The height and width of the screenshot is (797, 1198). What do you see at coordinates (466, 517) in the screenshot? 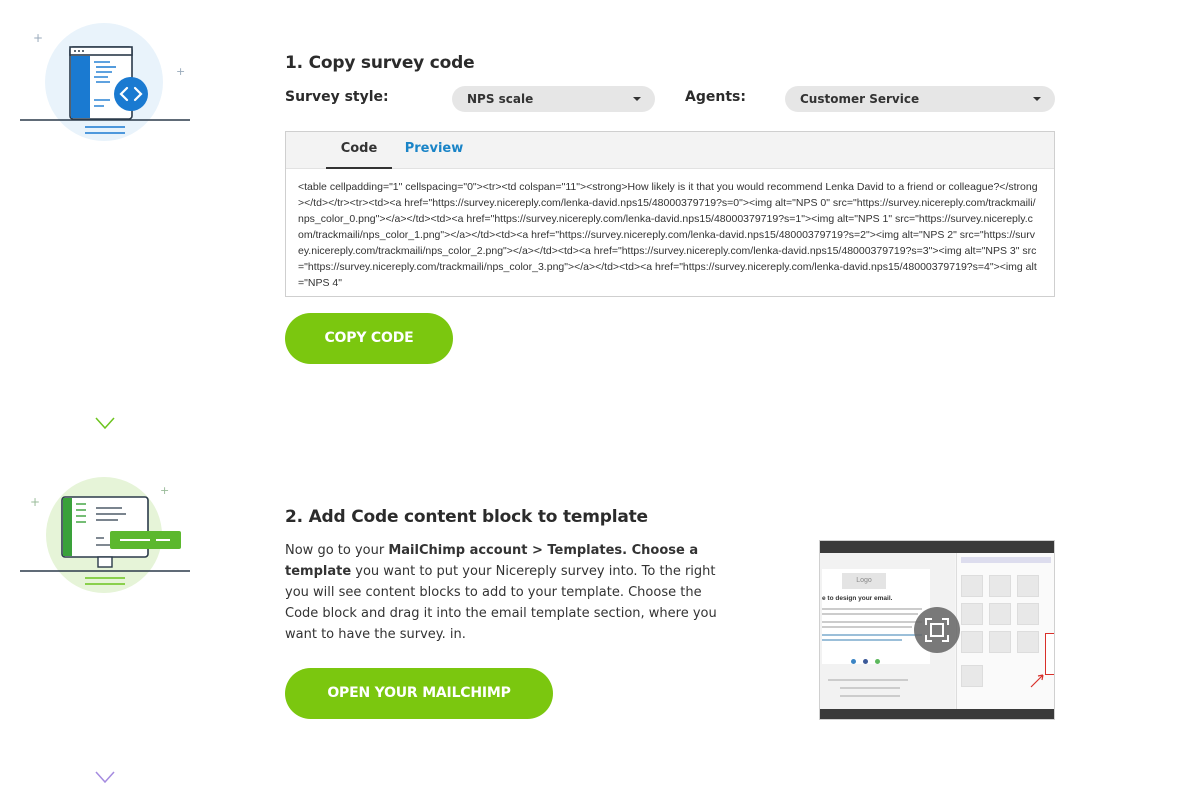
I see `step2-title: 2. Add Code content block to template` at bounding box center [466, 517].